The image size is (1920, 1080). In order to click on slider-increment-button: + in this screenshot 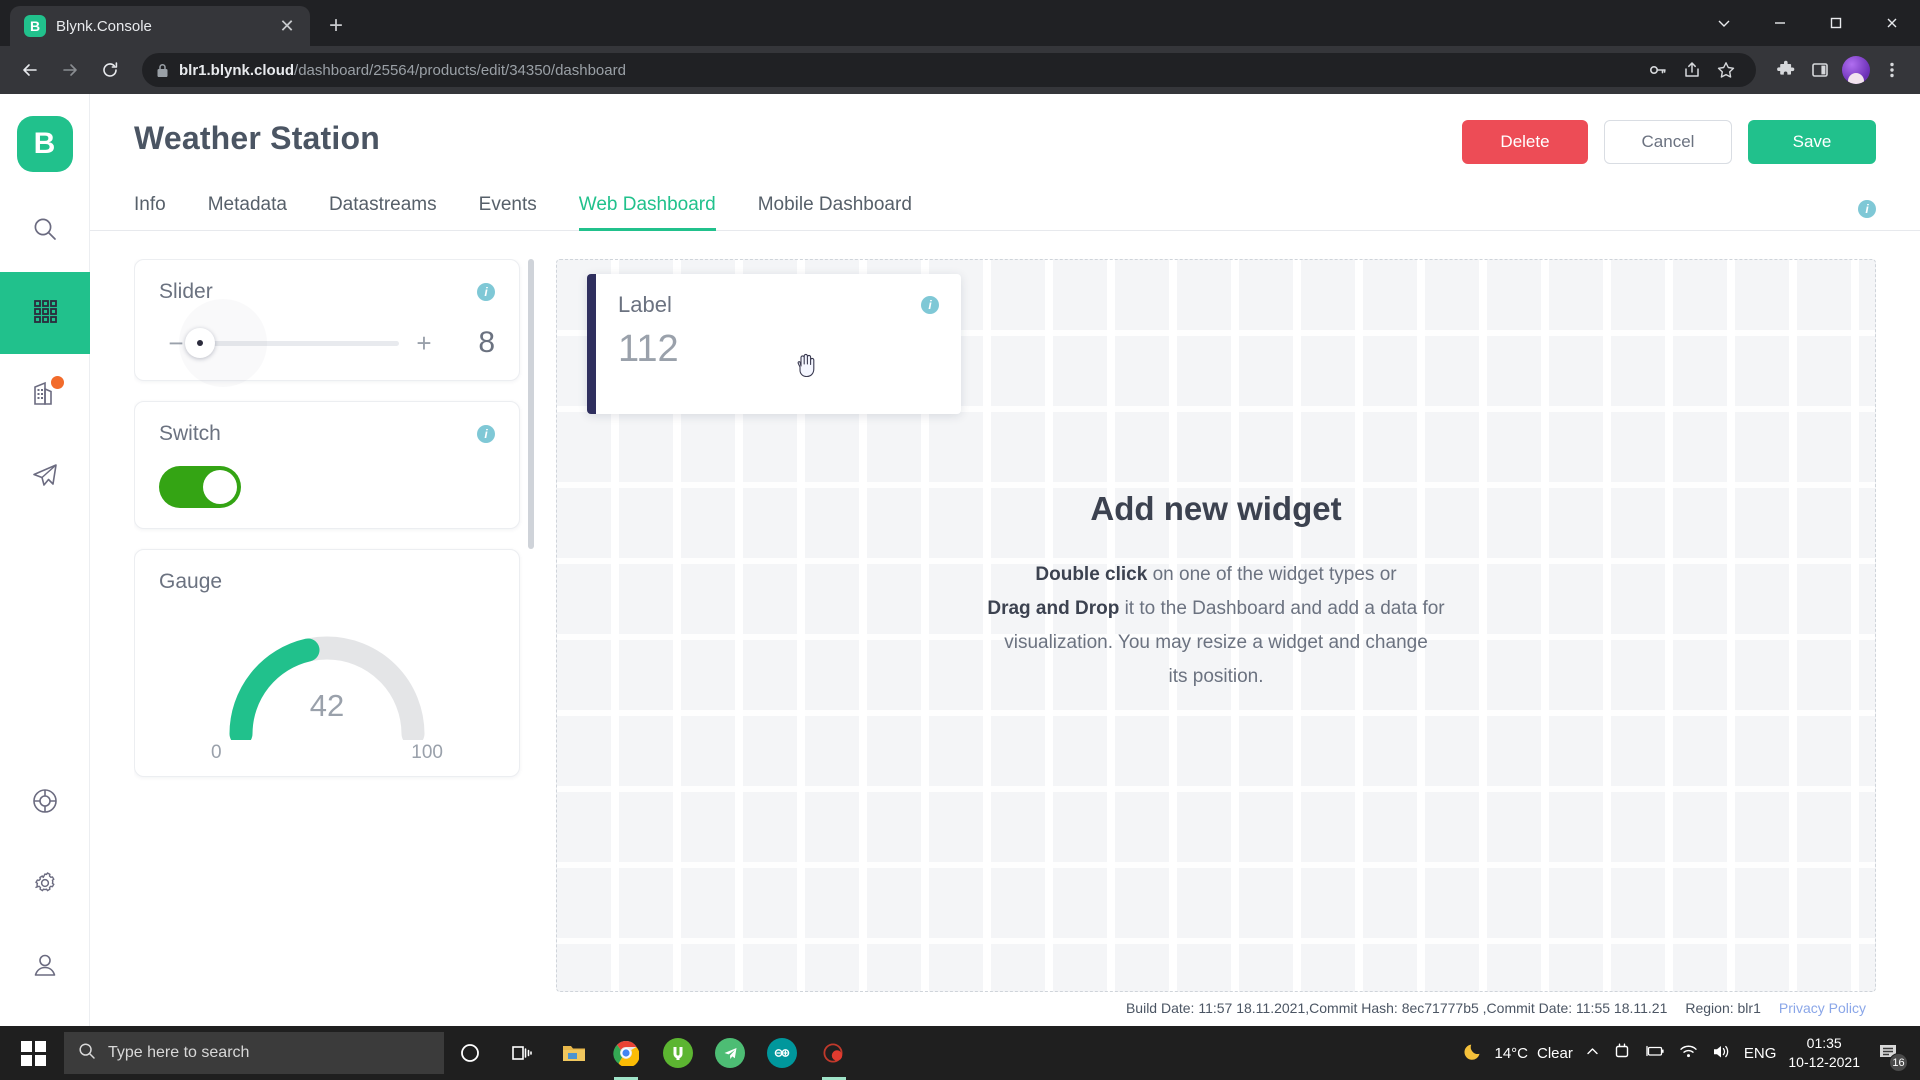, I will do `click(424, 343)`.